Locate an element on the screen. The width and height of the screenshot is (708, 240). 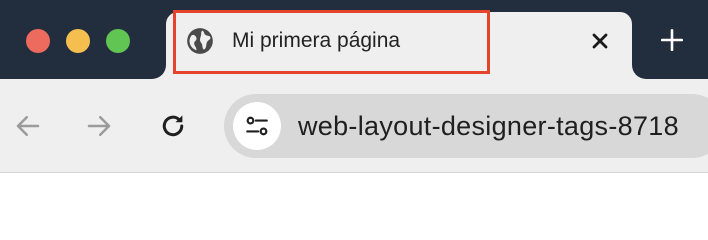
close-icon is located at coordinates (600, 41).